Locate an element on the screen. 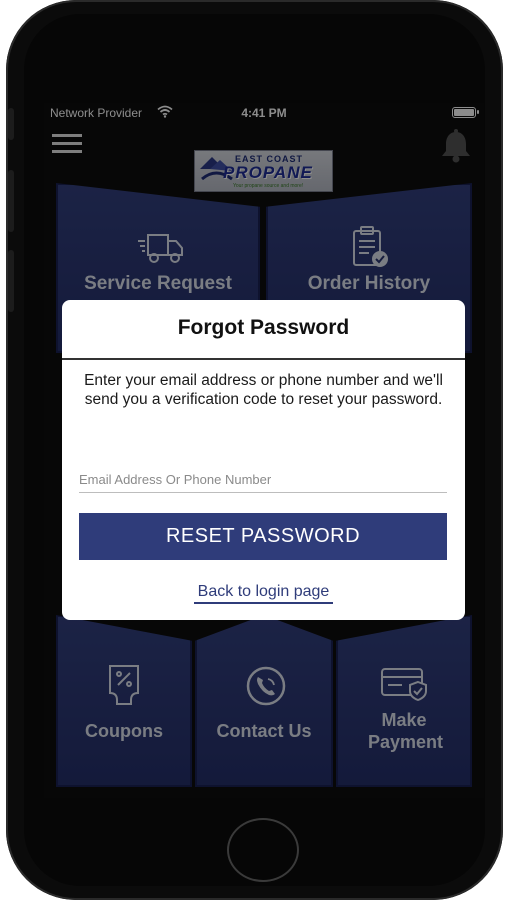  volume-down-button is located at coordinates (11, 281).